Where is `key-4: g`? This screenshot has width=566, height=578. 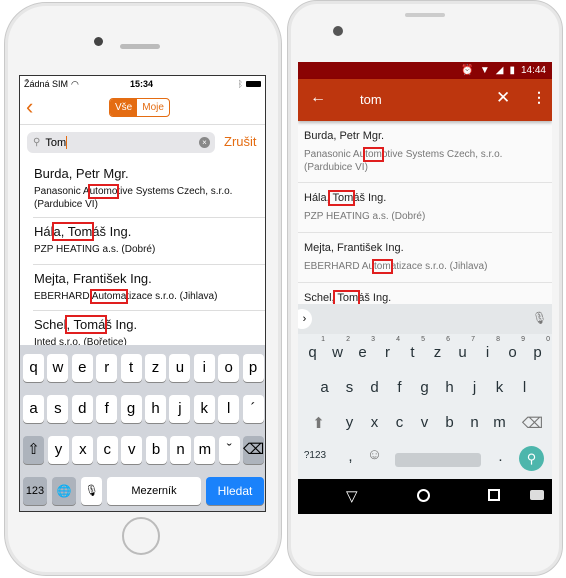
key-4: g is located at coordinates (131, 409).